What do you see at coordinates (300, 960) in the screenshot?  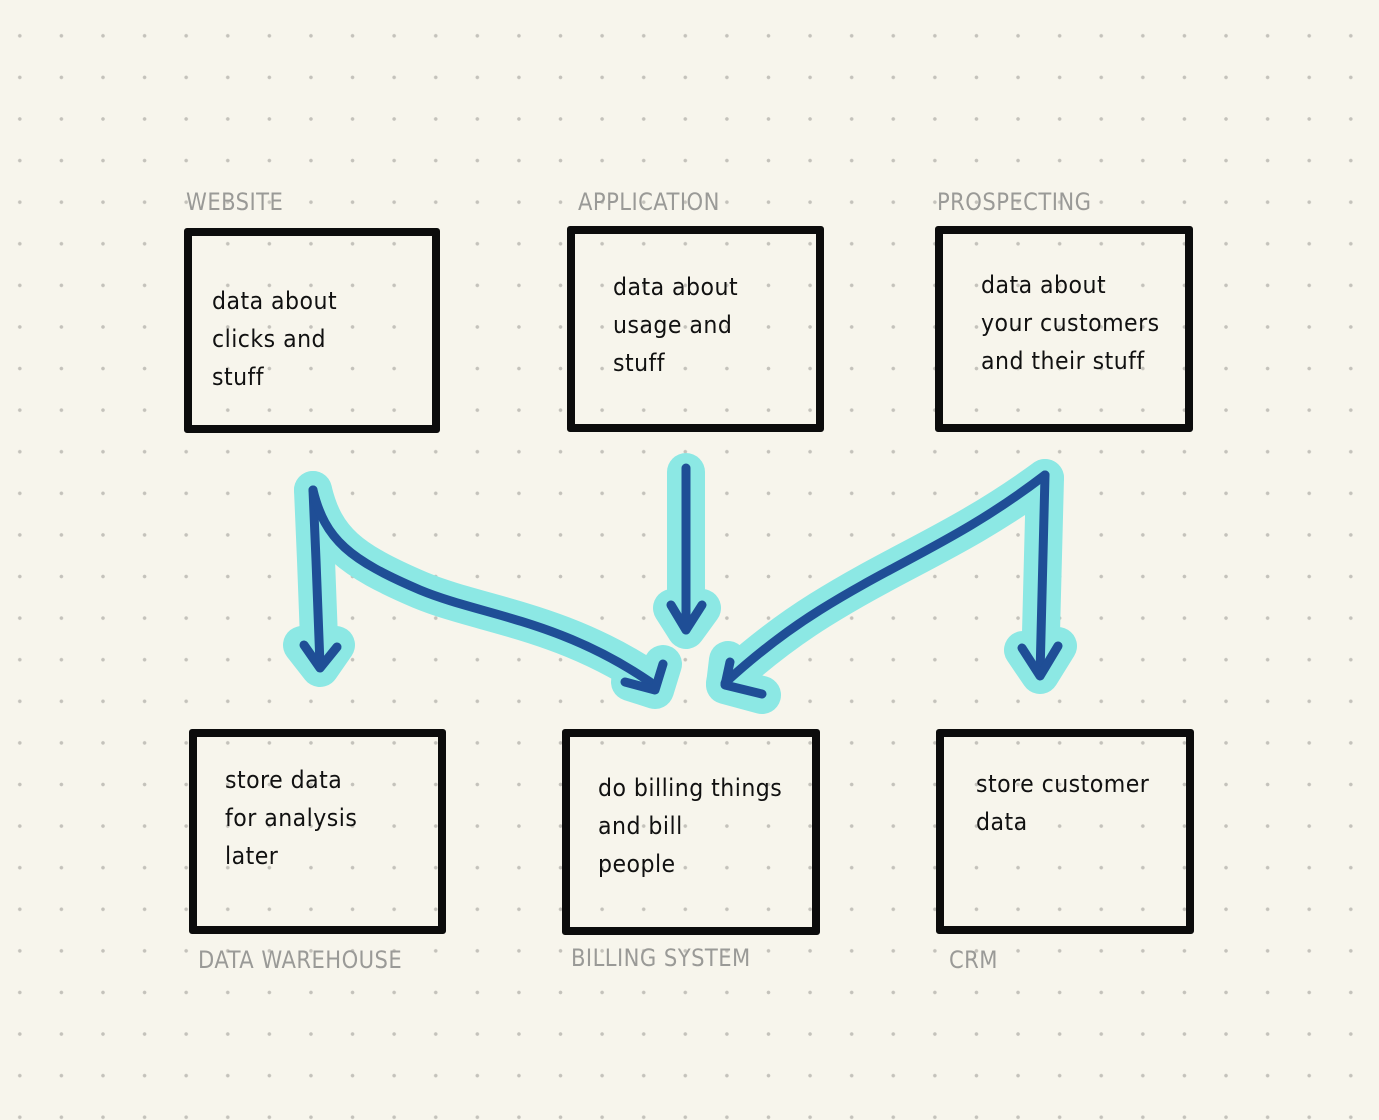 I see `label-data-warehouse: DATA WAREHOUSE` at bounding box center [300, 960].